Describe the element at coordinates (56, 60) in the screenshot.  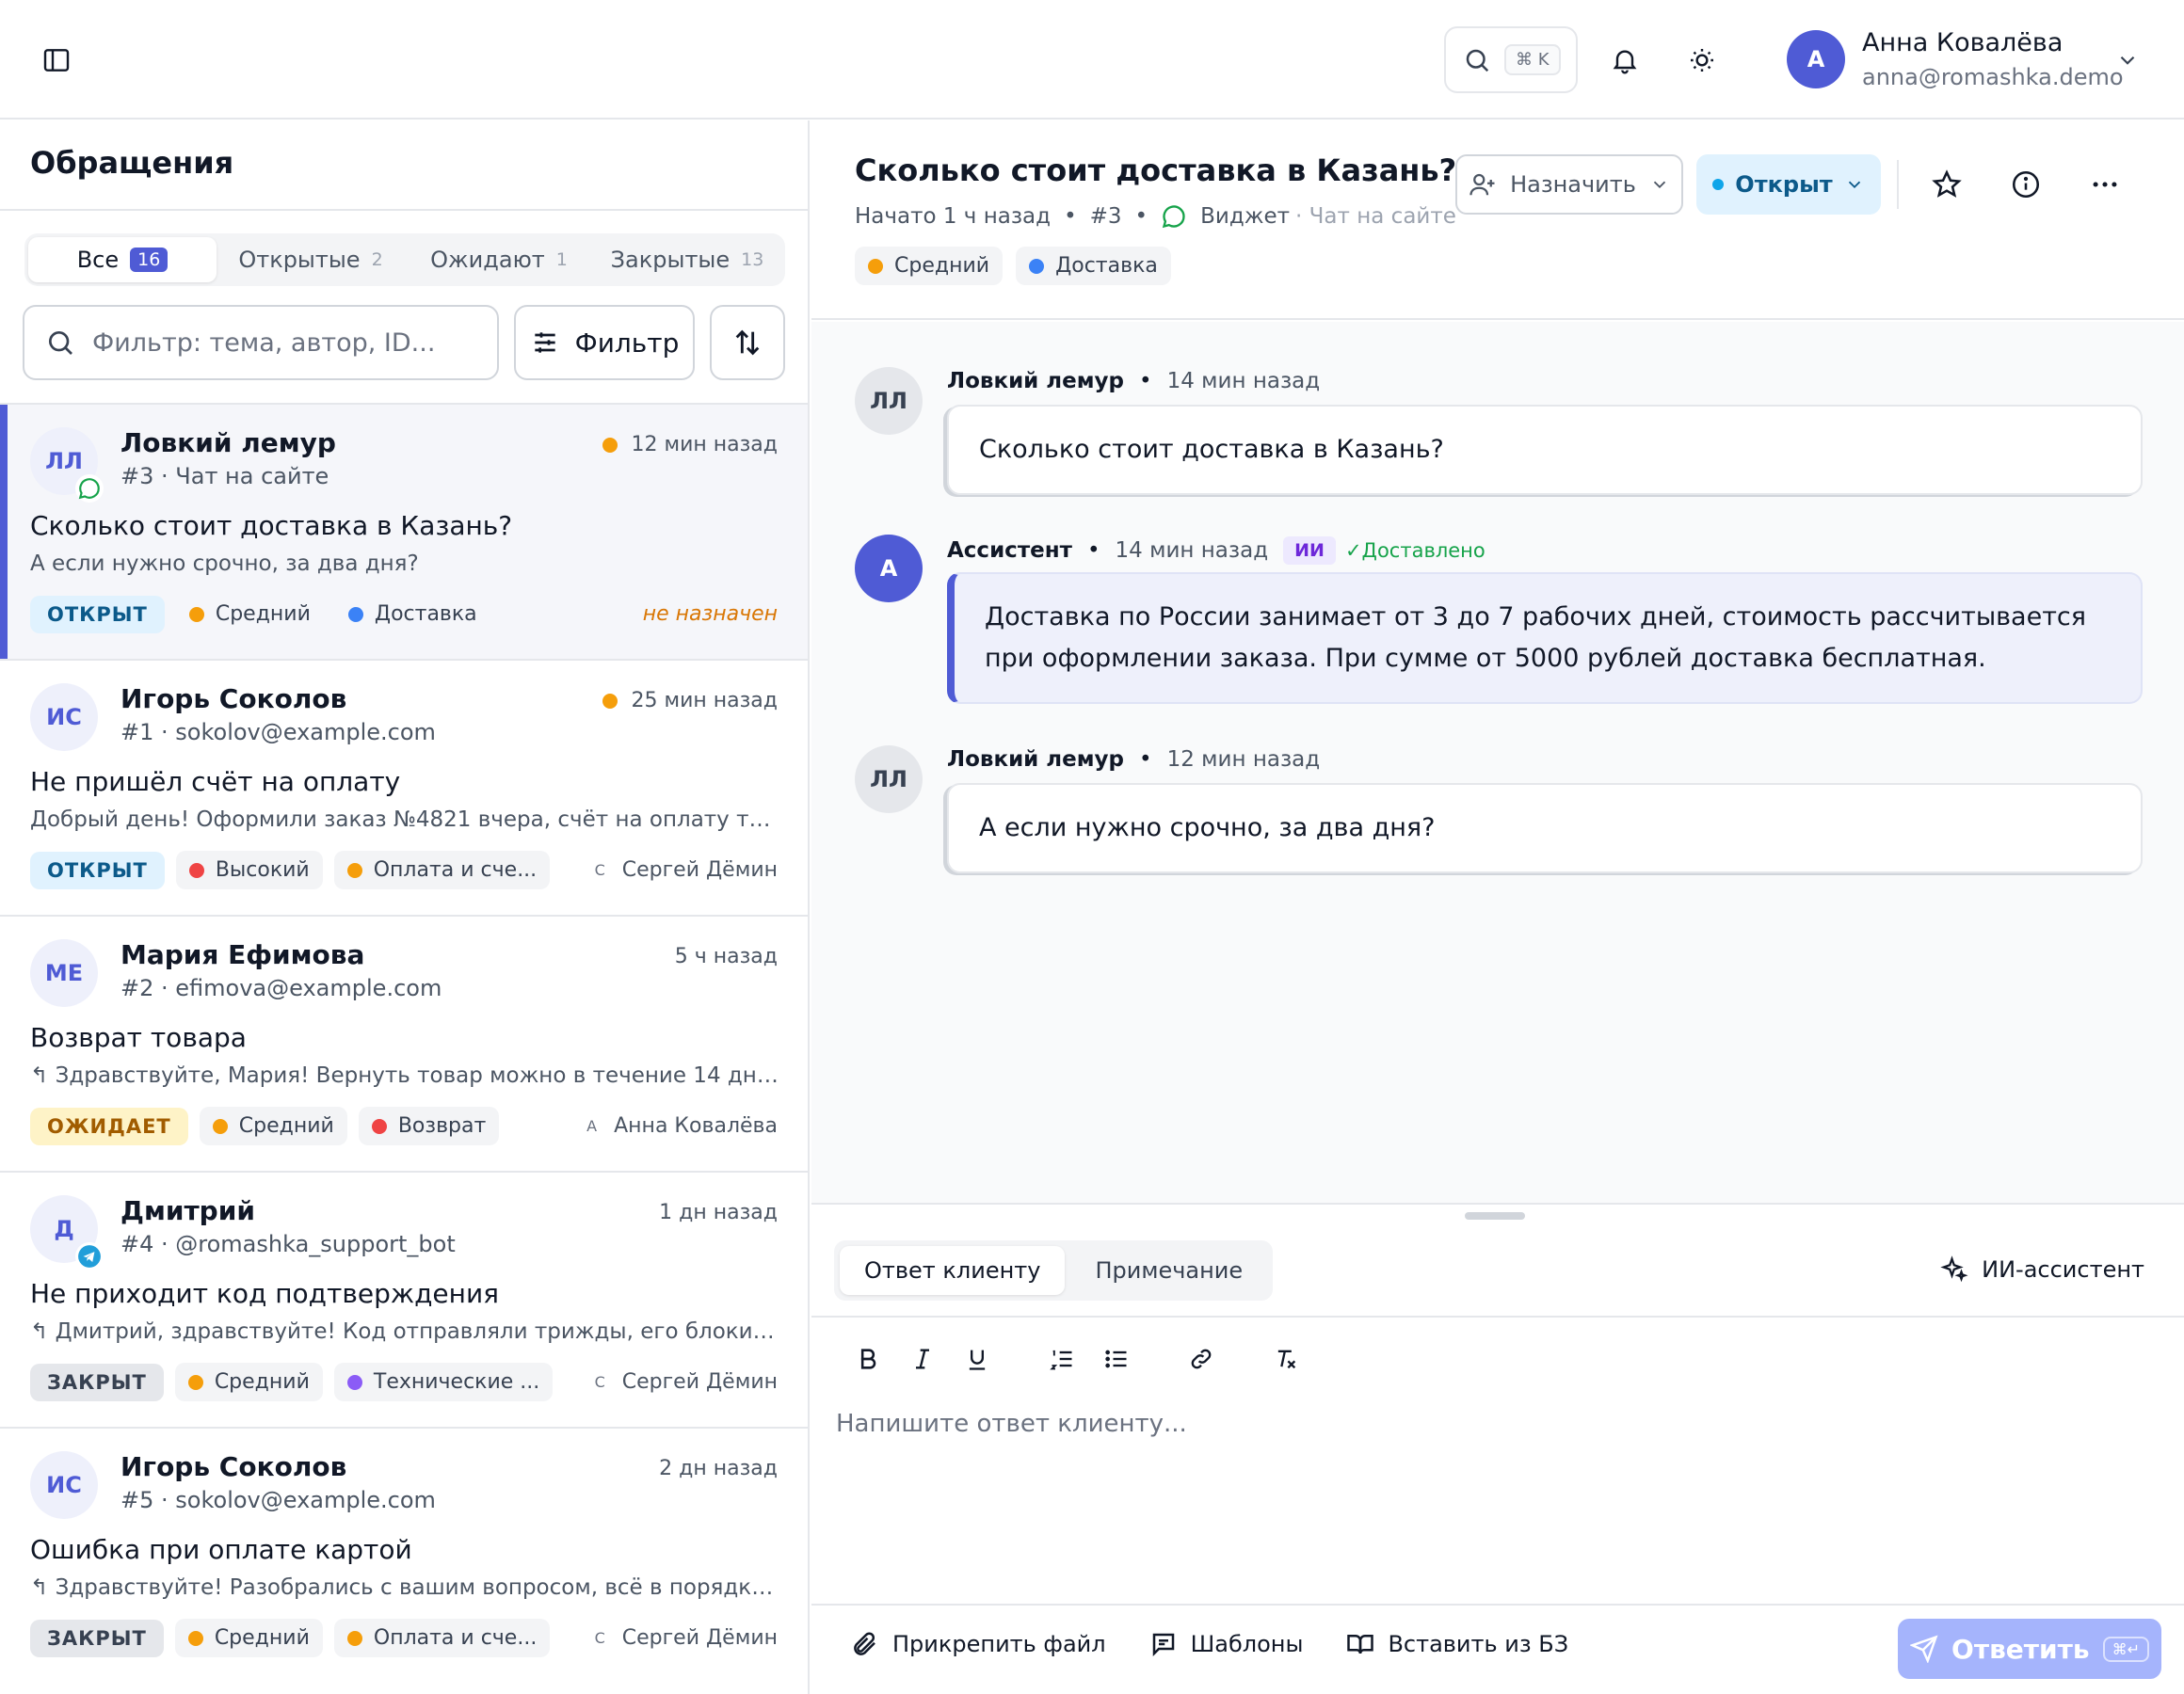
I see `sidebar-toggle-icon` at that location.